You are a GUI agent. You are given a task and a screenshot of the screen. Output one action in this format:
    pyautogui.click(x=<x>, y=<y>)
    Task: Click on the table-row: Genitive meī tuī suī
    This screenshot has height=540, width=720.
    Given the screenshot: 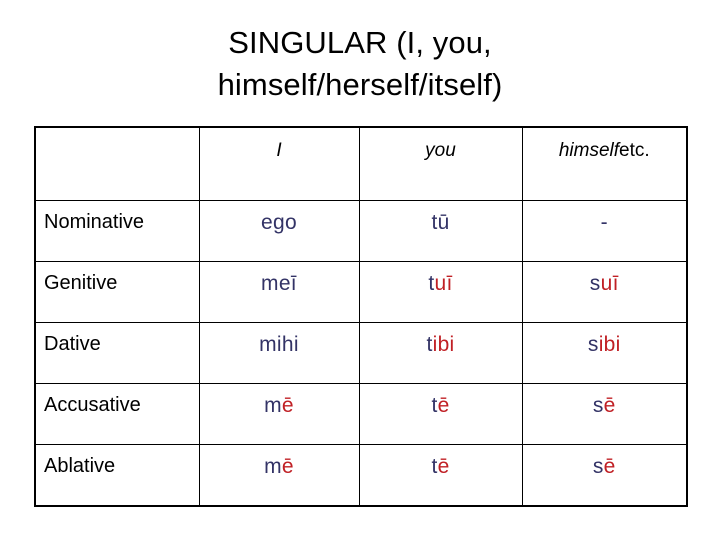 What is the action you would take?
    pyautogui.click(x=361, y=292)
    